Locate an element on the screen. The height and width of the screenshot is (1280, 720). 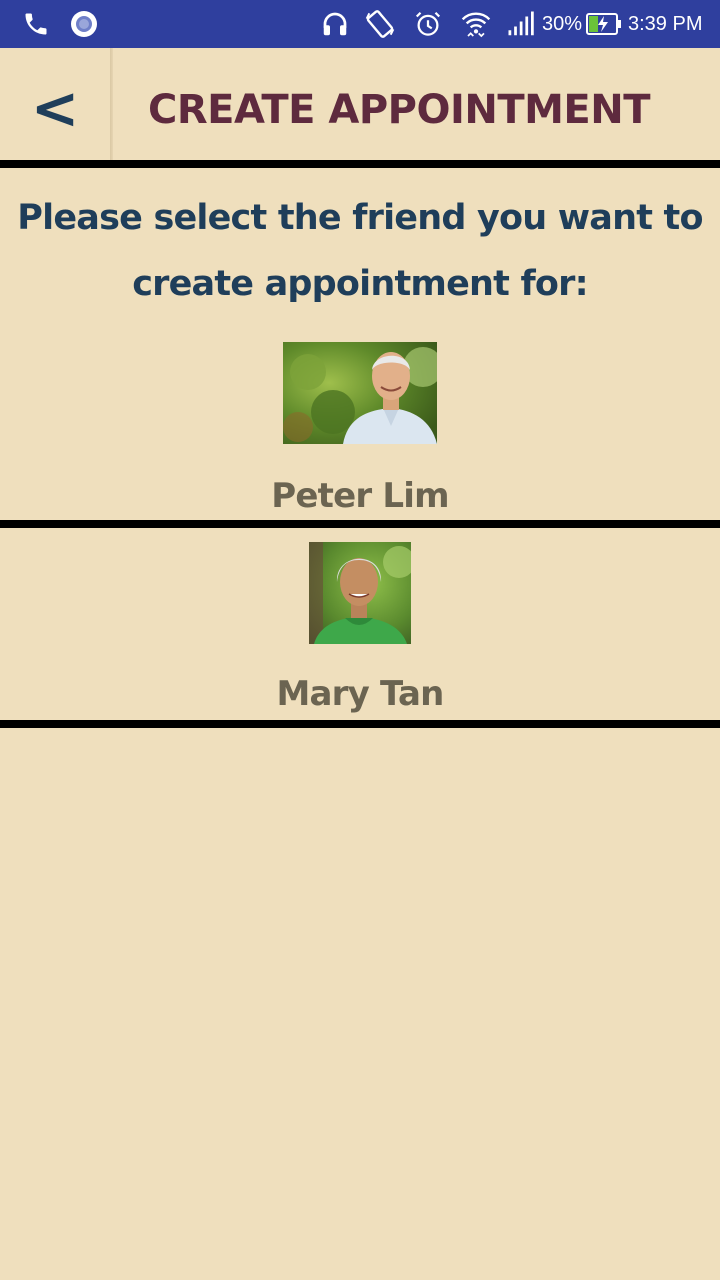
headphones-icon is located at coordinates (335, 24).